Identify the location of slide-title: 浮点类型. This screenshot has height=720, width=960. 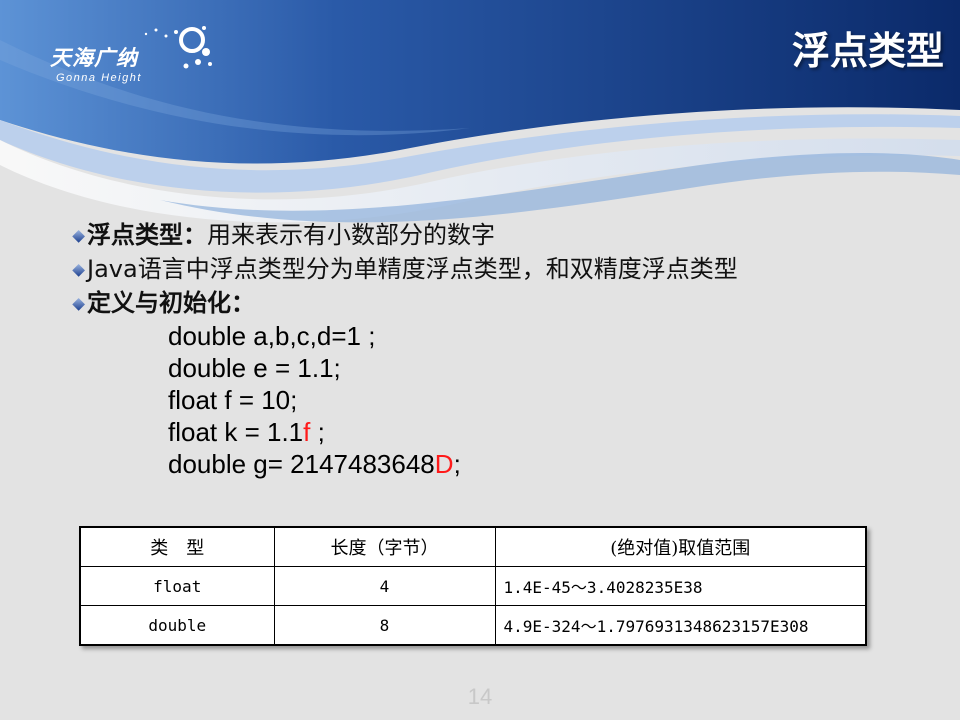
(867, 51).